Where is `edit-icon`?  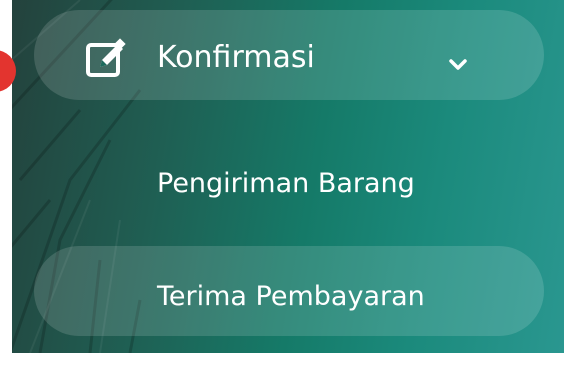
edit-icon is located at coordinates (106, 57).